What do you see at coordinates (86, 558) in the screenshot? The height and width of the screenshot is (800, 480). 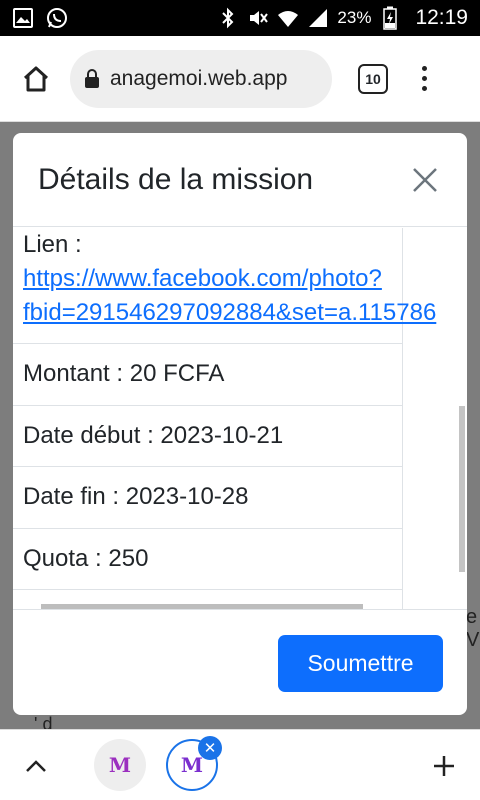 I see `quota-text: Quota : 250` at bounding box center [86, 558].